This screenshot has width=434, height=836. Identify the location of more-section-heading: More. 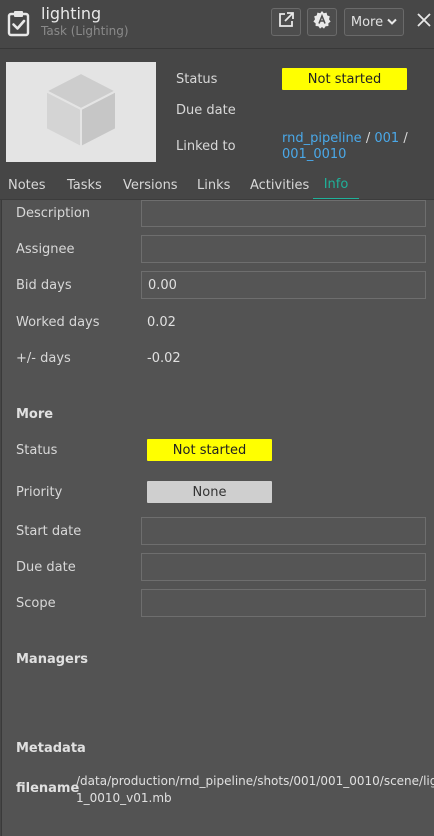
(35, 414).